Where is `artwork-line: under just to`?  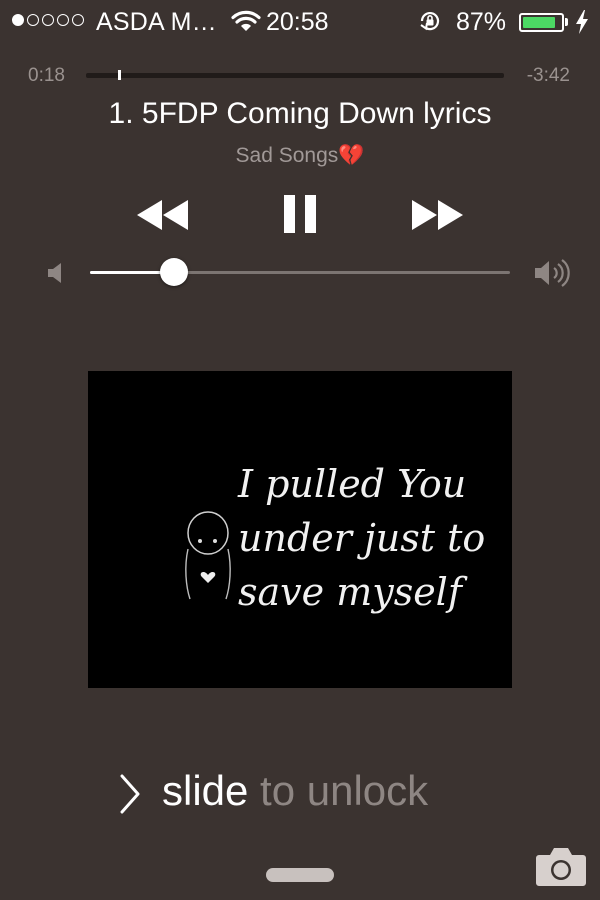 artwork-line: under just to is located at coordinates (362, 538).